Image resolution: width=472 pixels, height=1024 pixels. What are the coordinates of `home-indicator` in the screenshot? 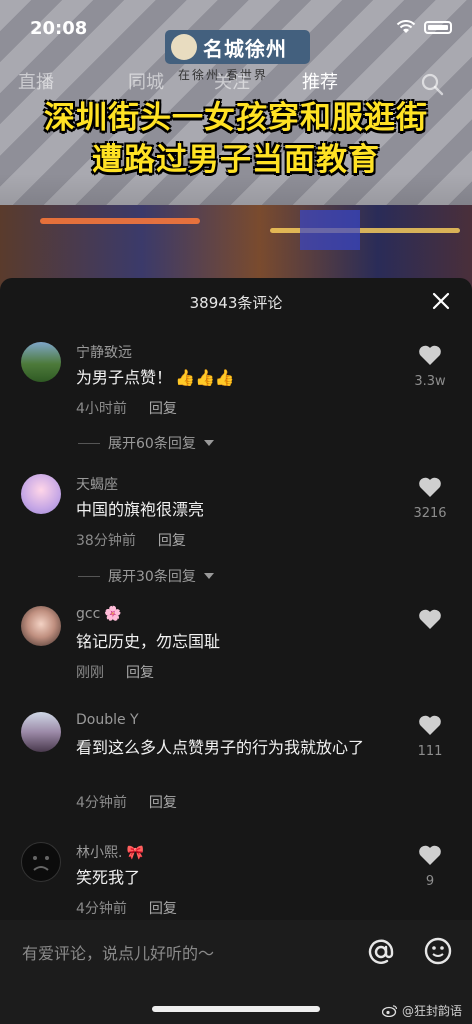 It's located at (236, 1009).